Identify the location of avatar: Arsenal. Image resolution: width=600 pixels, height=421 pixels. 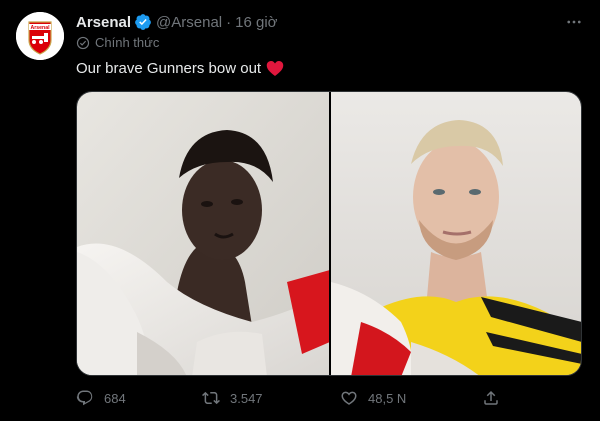
(40, 36).